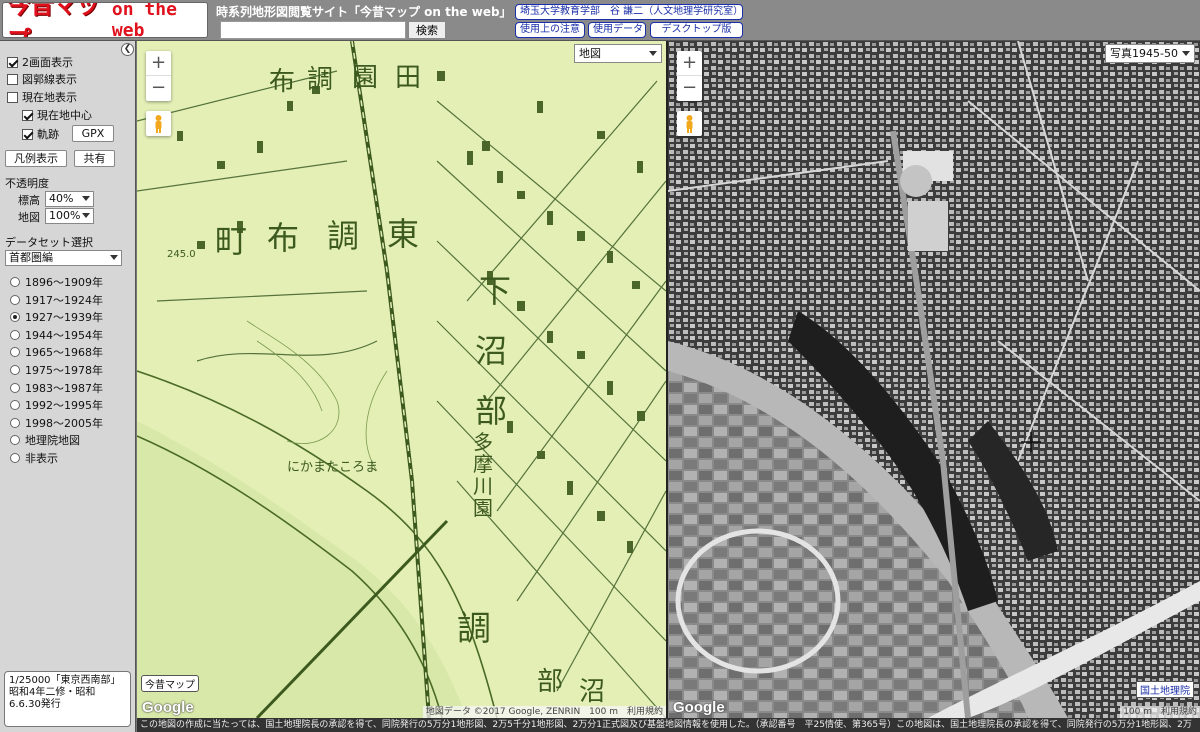  What do you see at coordinates (63, 258) in the screenshot?
I see `dataset-select: 首都圏編` at bounding box center [63, 258].